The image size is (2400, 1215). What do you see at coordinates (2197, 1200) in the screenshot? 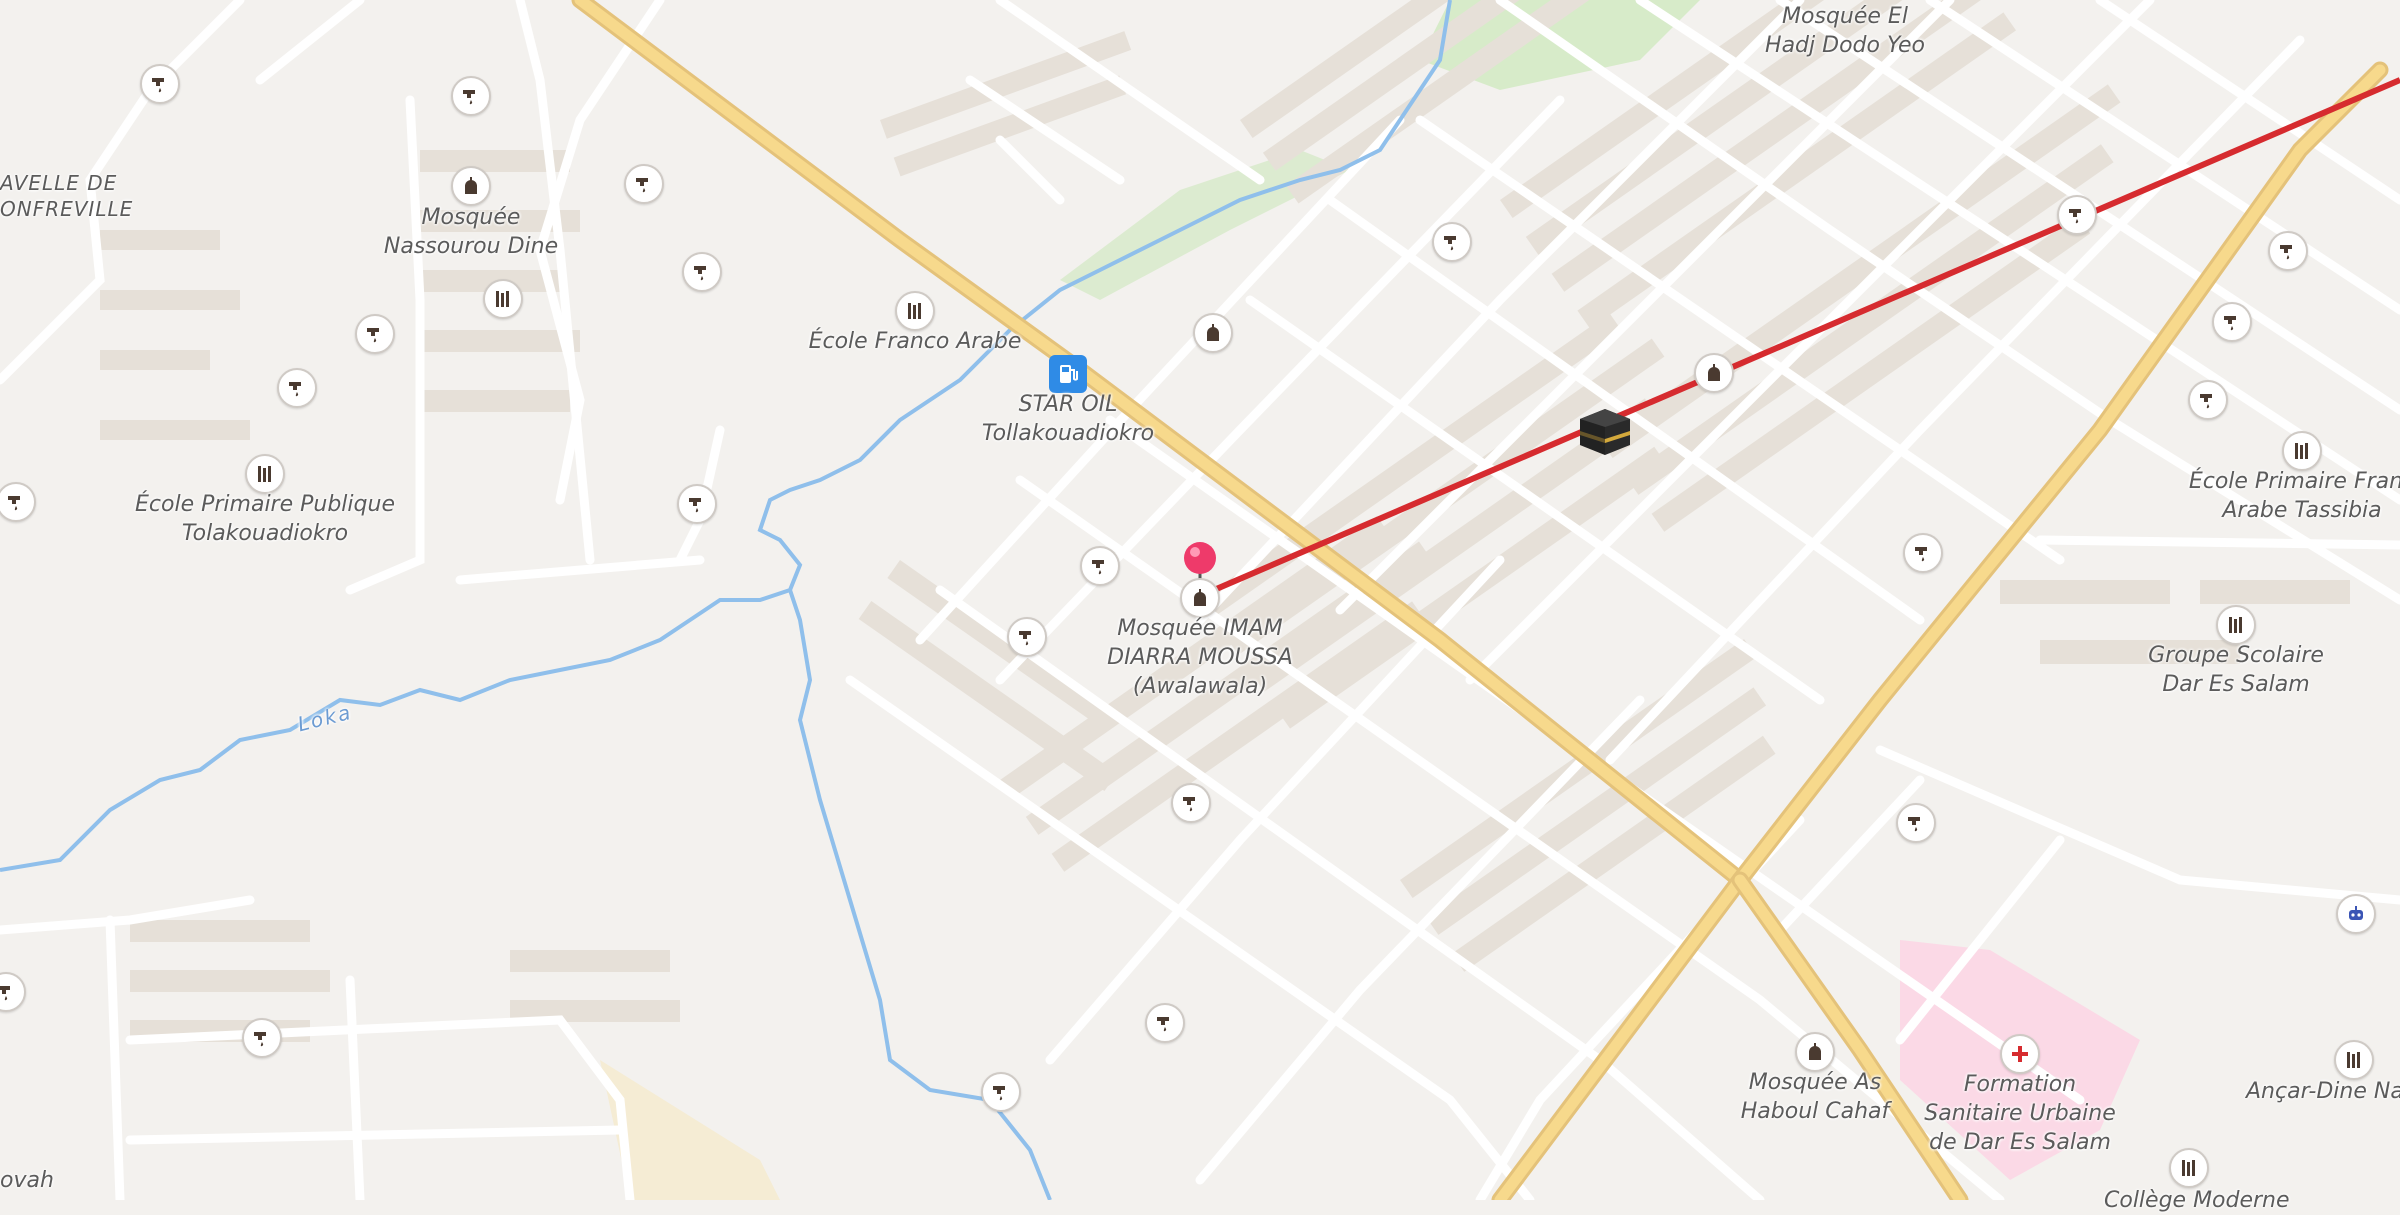
I see `label-college-moderne: Collège Moderne` at bounding box center [2197, 1200].